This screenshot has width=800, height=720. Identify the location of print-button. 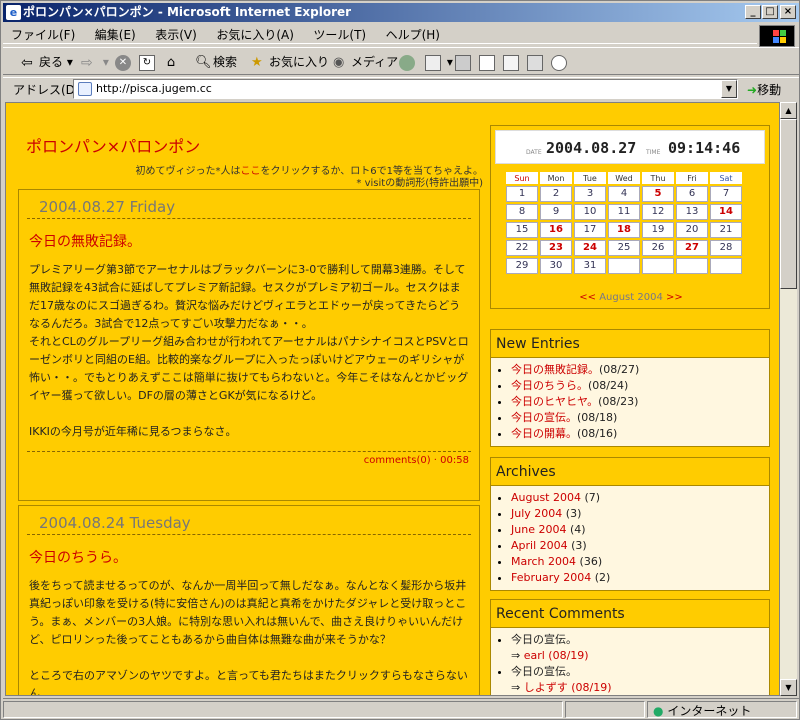
(464, 62).